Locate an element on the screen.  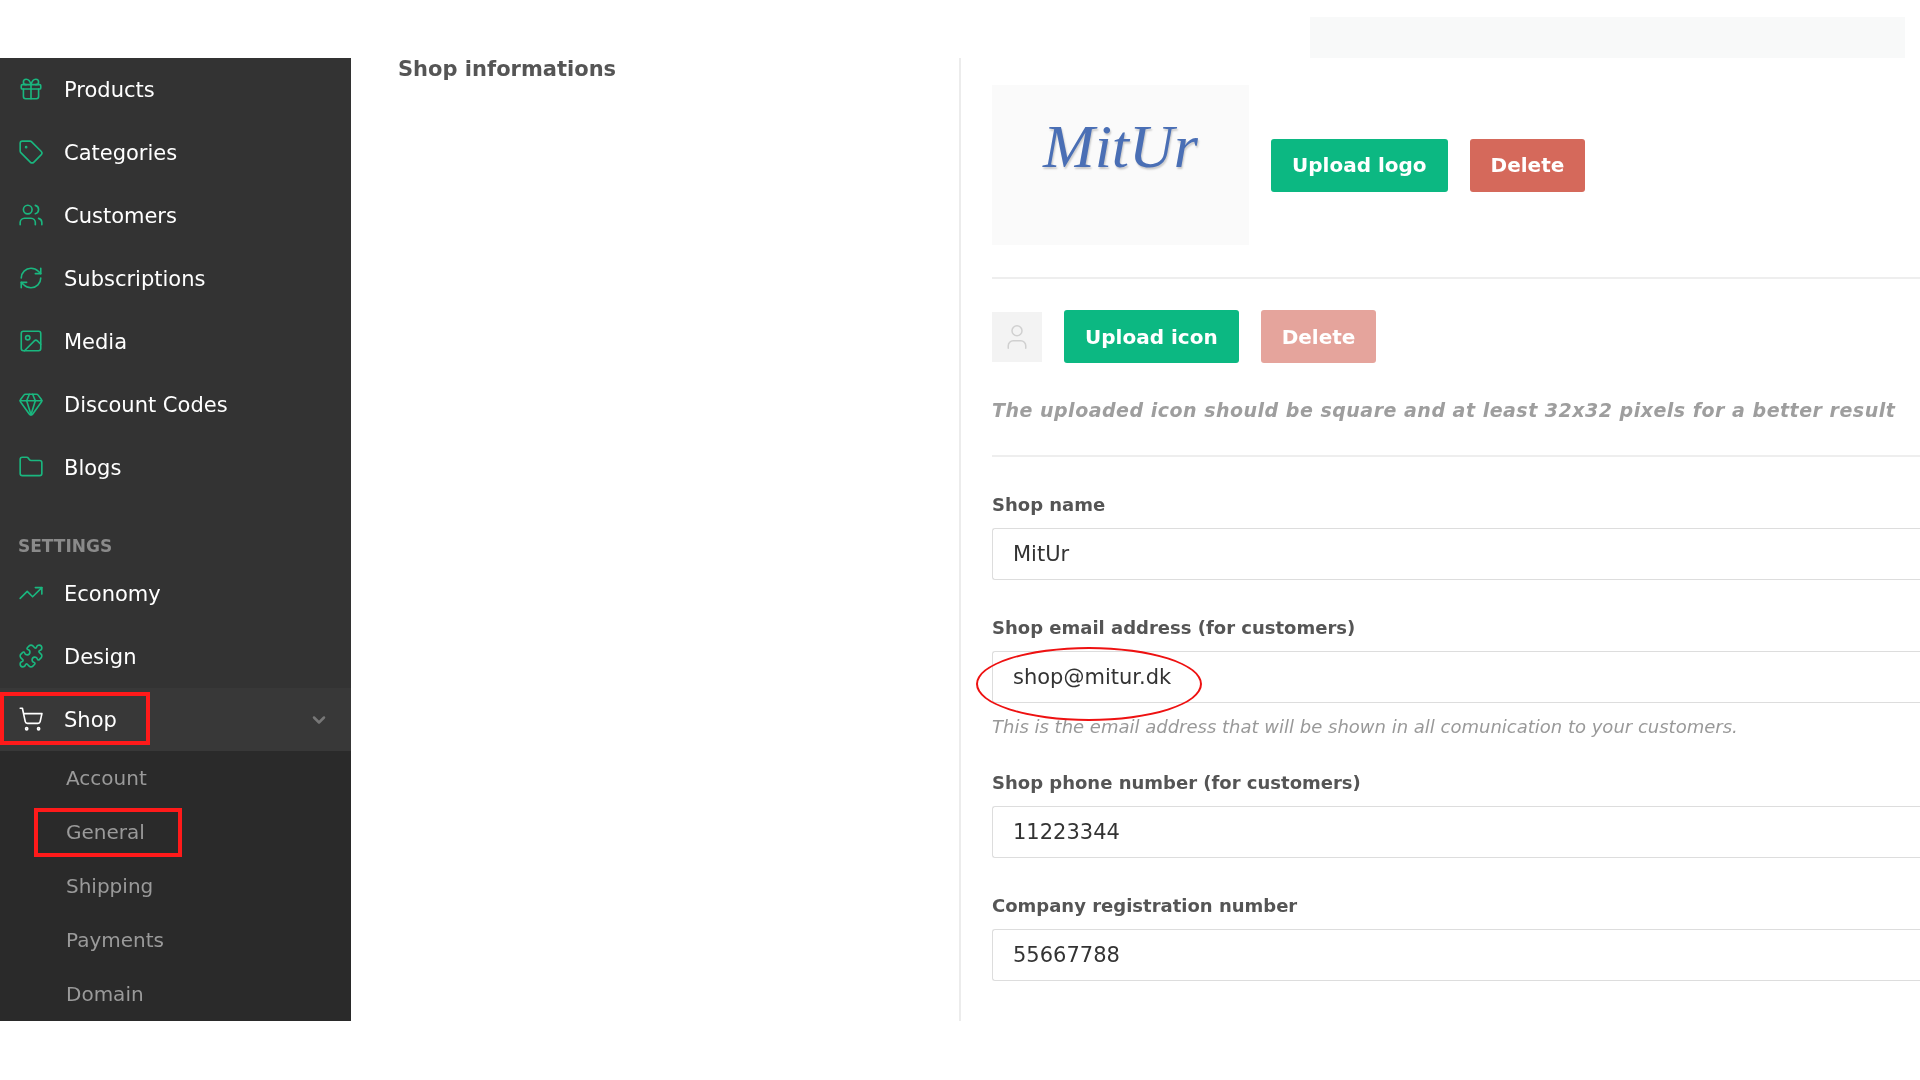
input-field: MitUr is located at coordinates (1456, 554).